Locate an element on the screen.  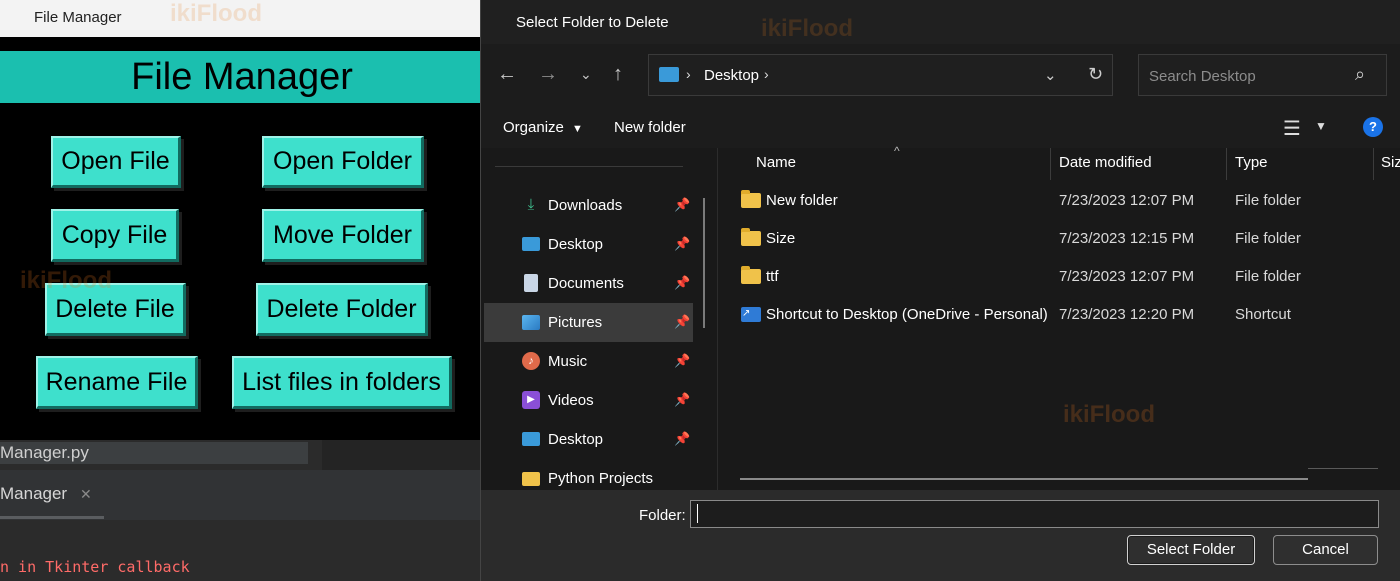
download-icon: ⤓ is located at coordinates (531, 204).